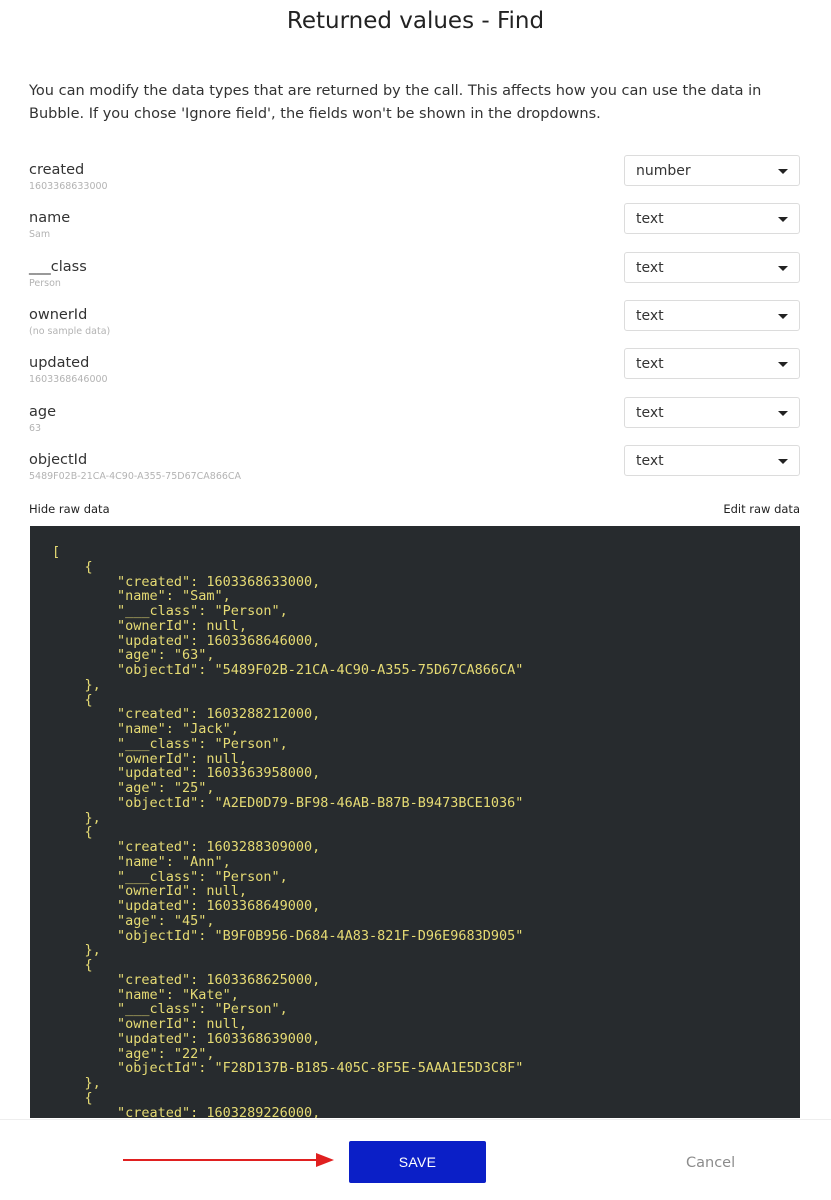 Image resolution: width=831 pixels, height=1200 pixels. Describe the element at coordinates (135, 476) in the screenshot. I see `field-sample: 5489F02B-21CA-4C90-A355-75D67CA866CA` at that location.